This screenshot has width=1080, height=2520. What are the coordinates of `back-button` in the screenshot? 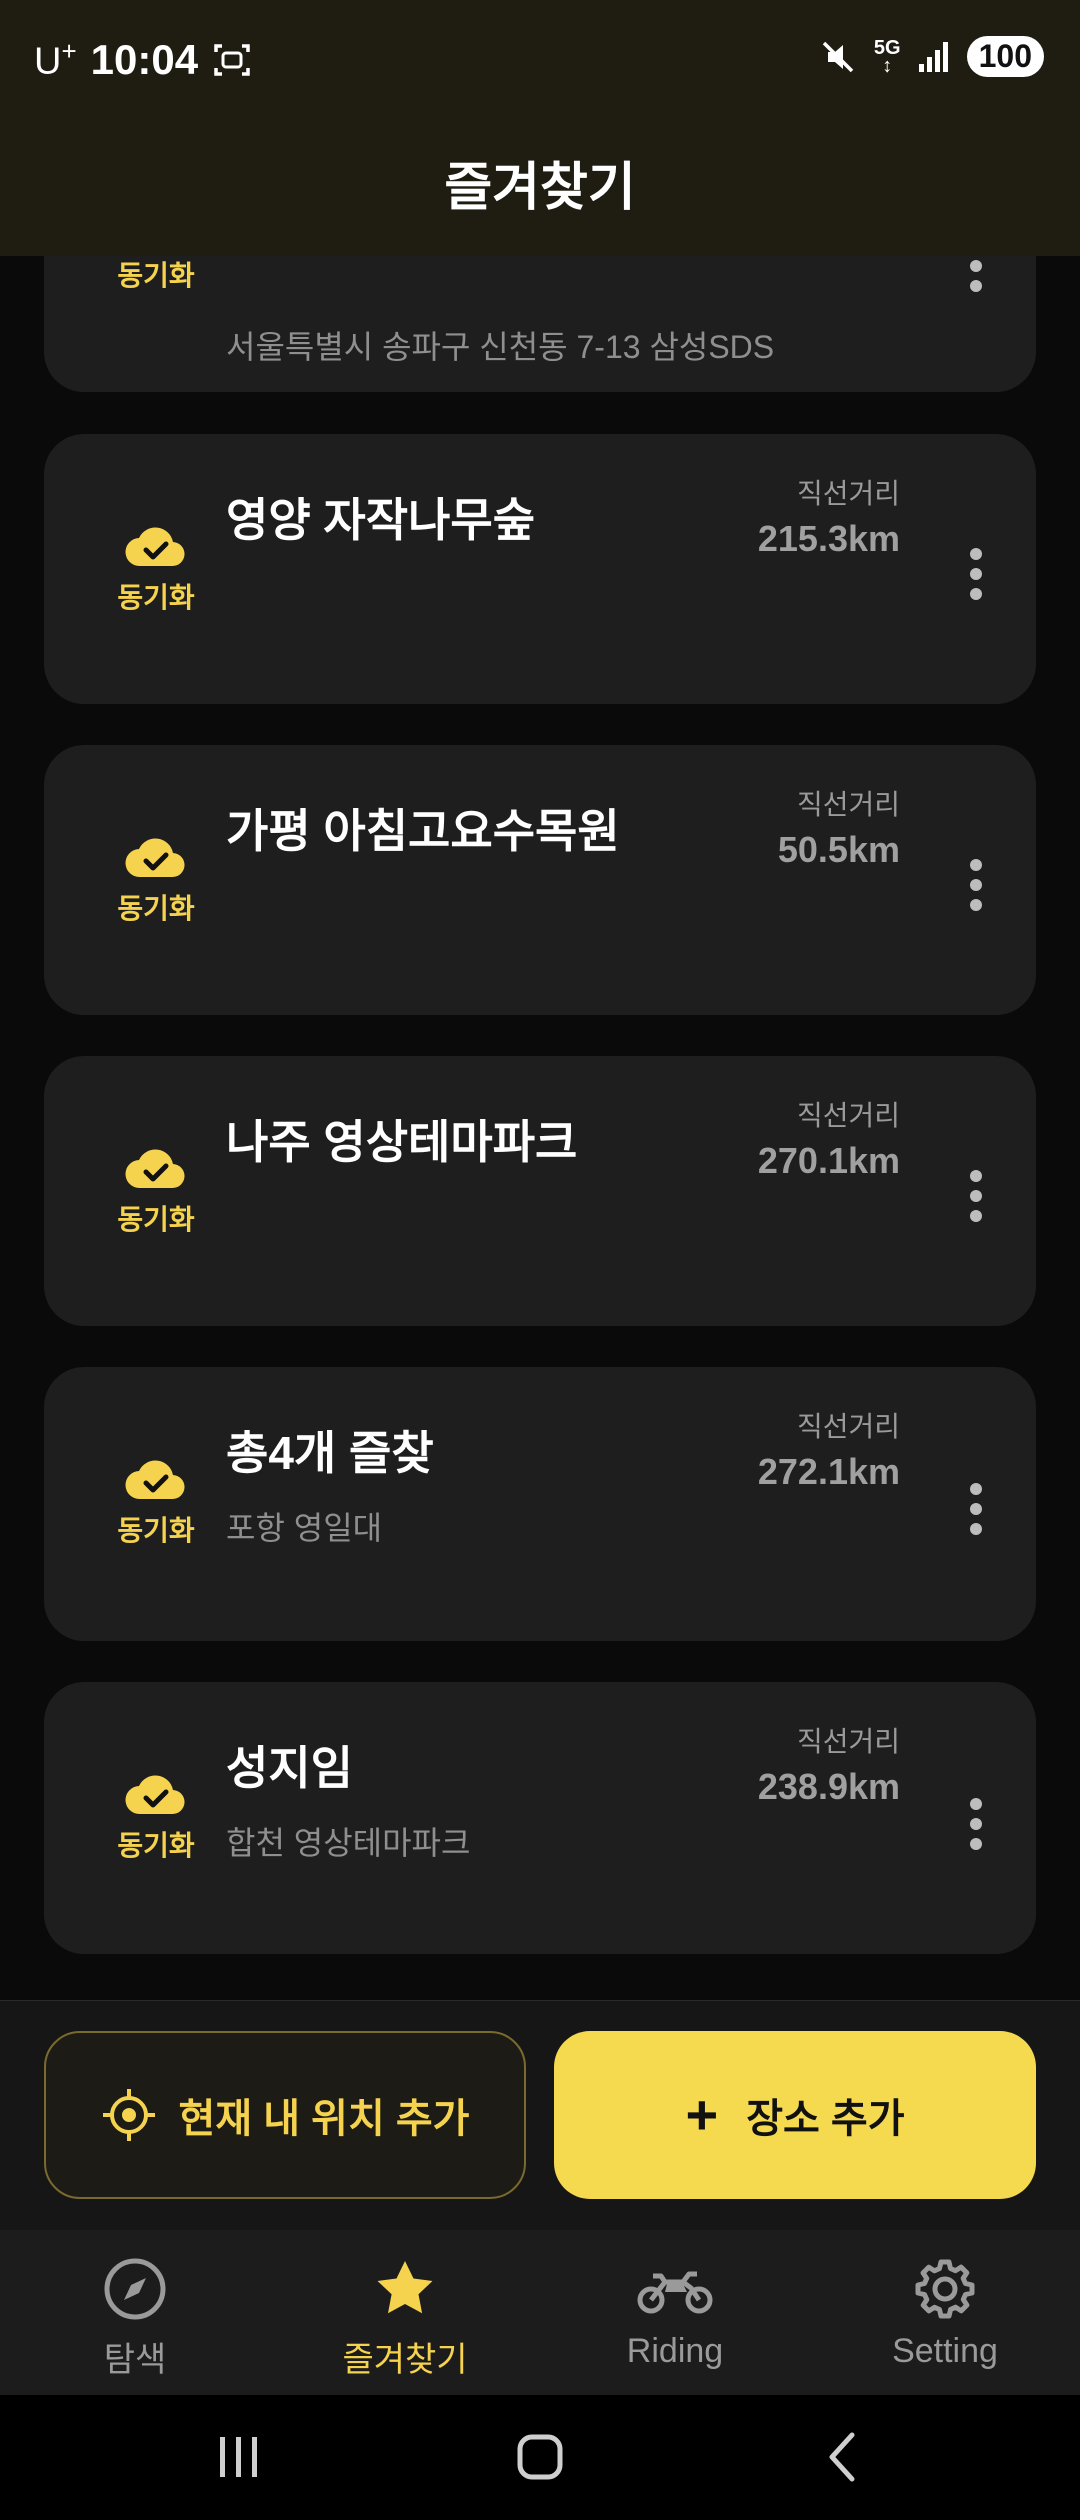 It's located at (842, 2457).